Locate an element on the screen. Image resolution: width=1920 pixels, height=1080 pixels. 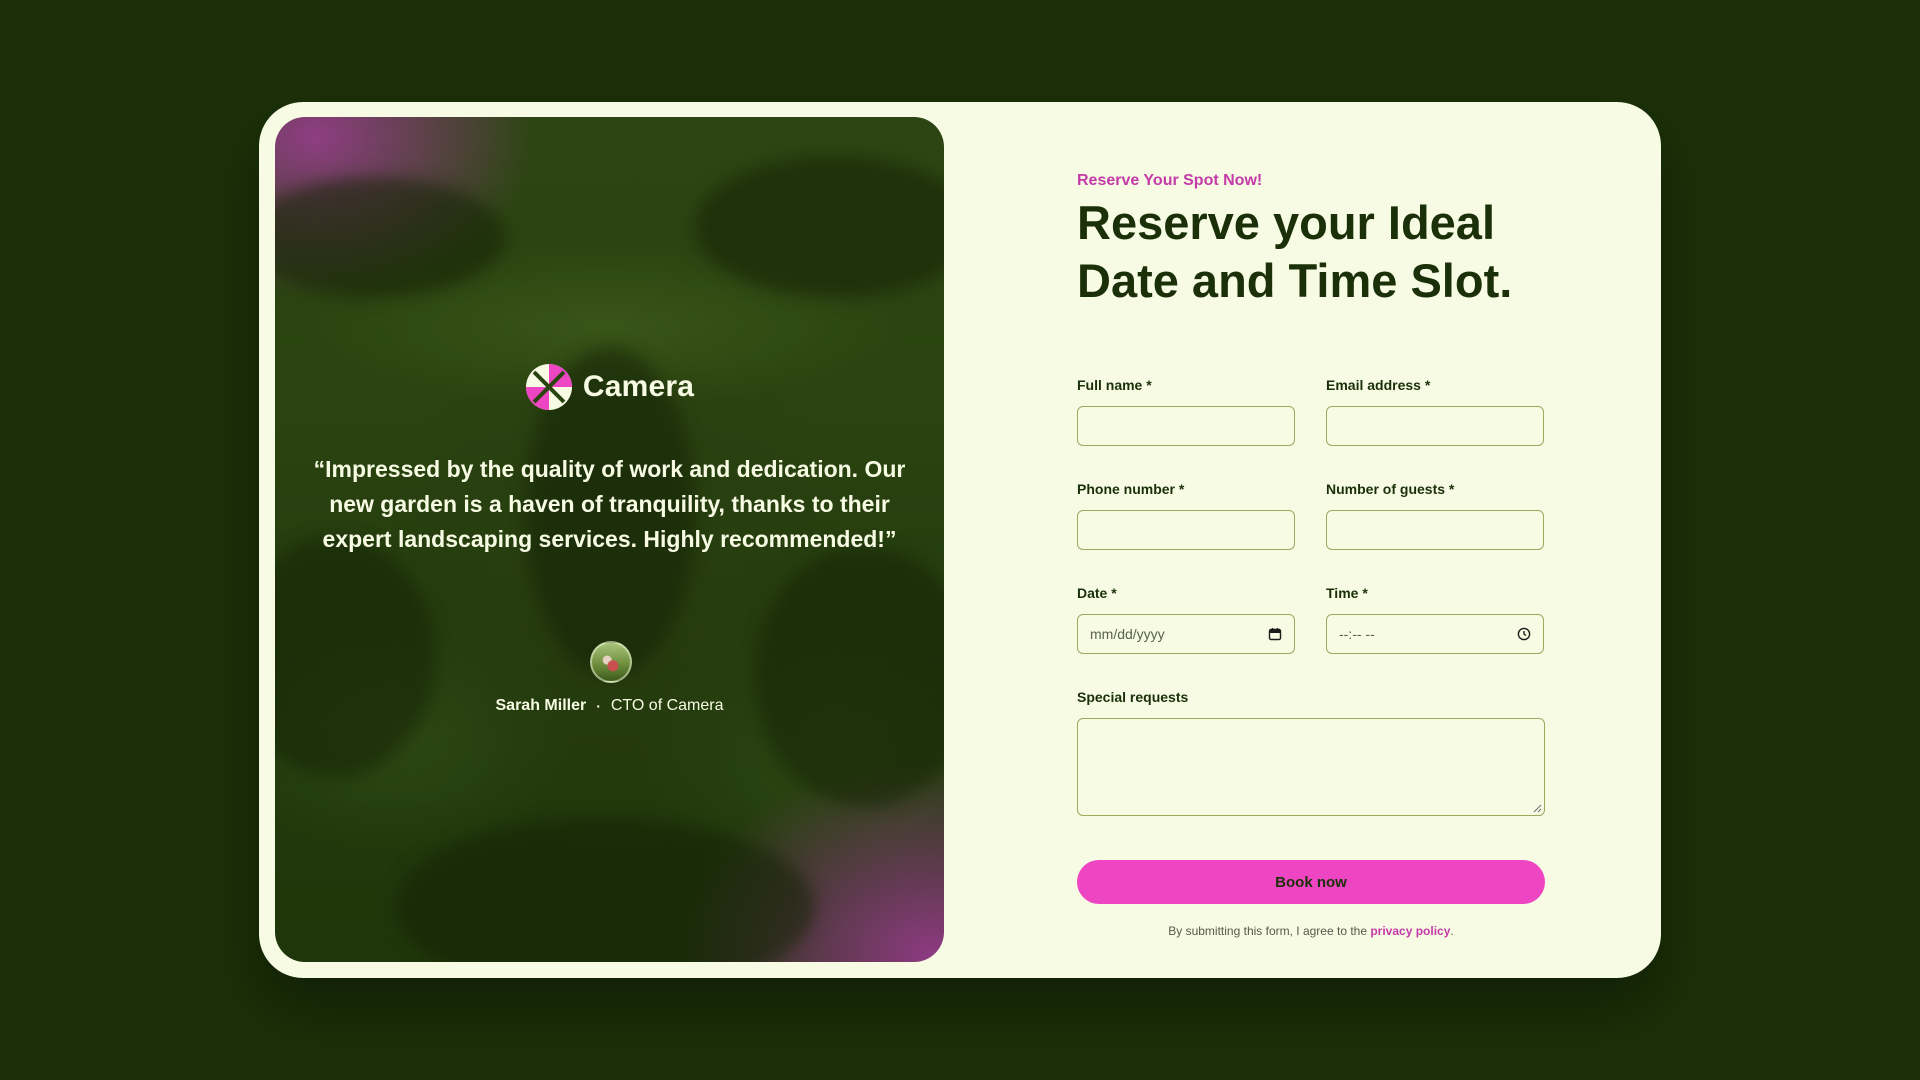
date-field: mm/dd/yyyy is located at coordinates (1186, 634).